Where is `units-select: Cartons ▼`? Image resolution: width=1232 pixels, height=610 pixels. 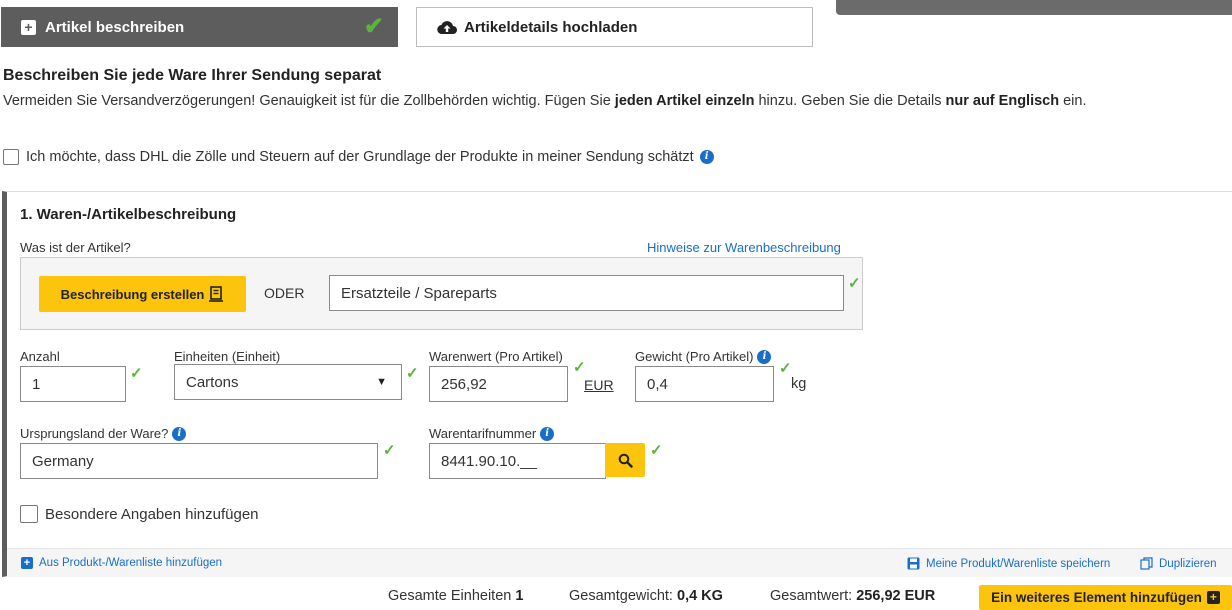
units-select: Cartons ▼ is located at coordinates (288, 382).